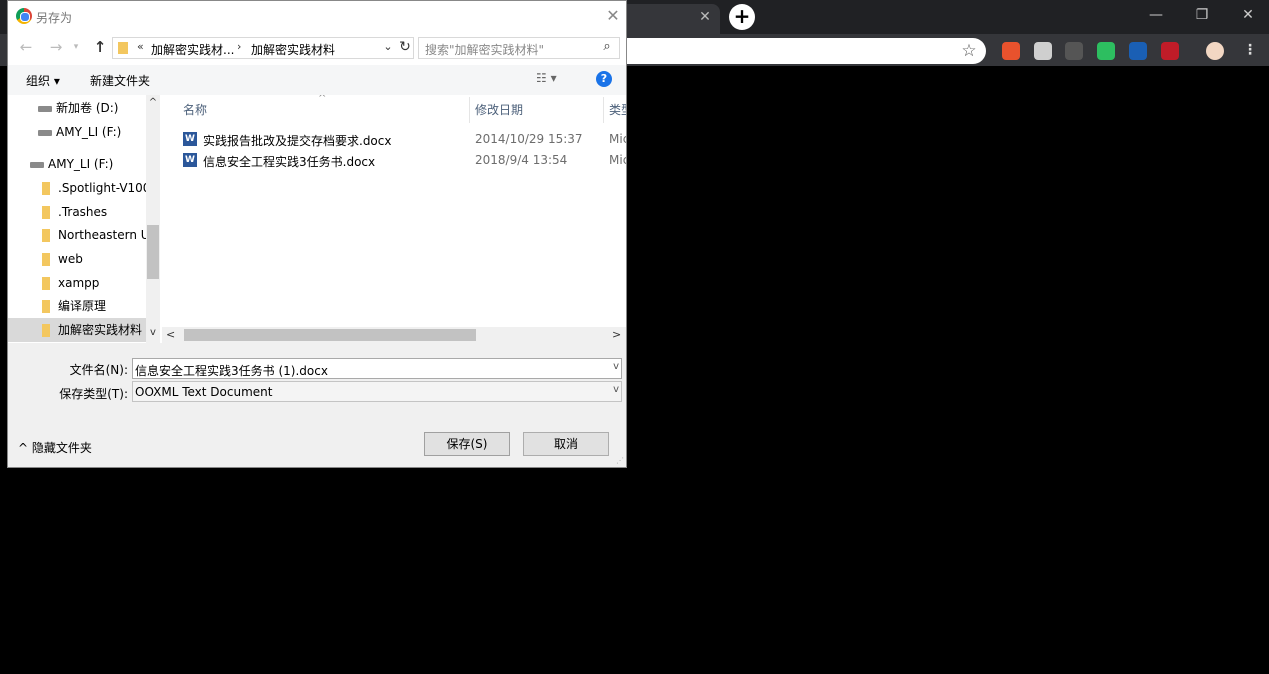  What do you see at coordinates (566, 444) in the screenshot?
I see `cancel-button: 取消` at bounding box center [566, 444].